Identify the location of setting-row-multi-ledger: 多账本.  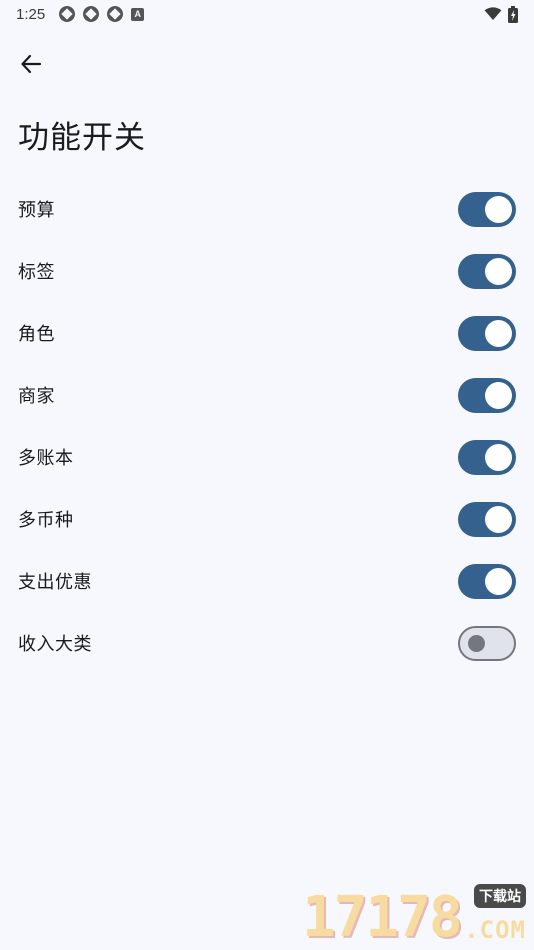
(267, 457).